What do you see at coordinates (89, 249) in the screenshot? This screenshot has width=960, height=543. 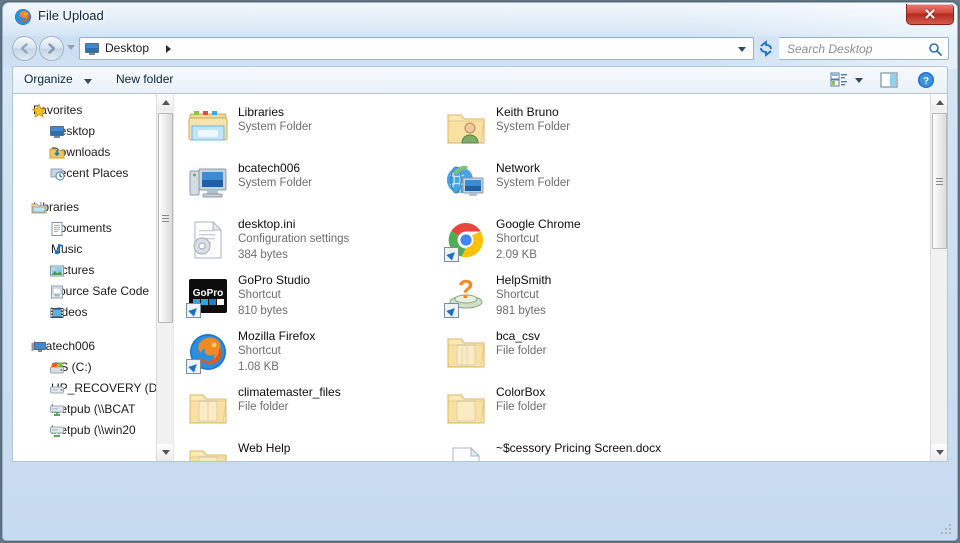 I see `sidebar-item-music: Music` at bounding box center [89, 249].